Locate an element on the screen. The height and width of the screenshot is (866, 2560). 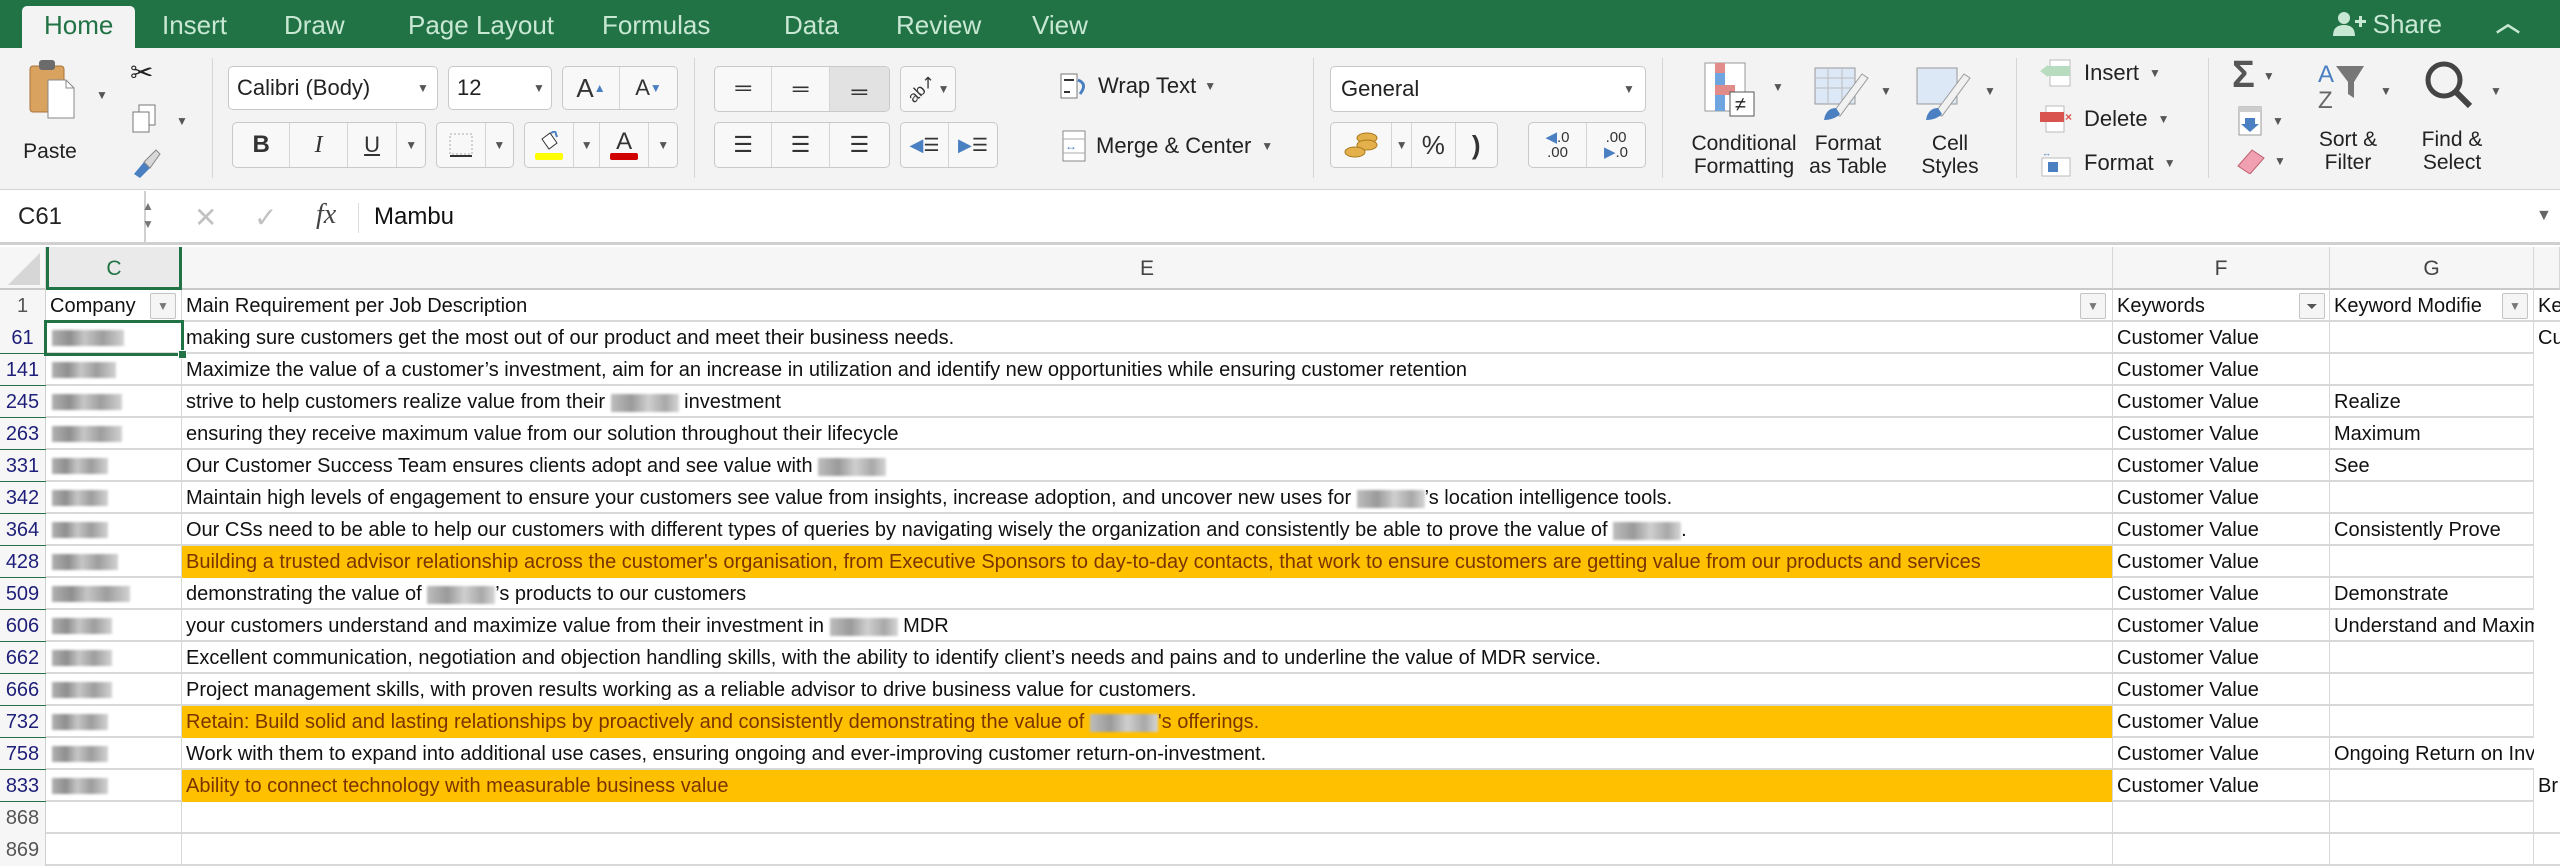
tab-review: Review is located at coordinates (938, 27).